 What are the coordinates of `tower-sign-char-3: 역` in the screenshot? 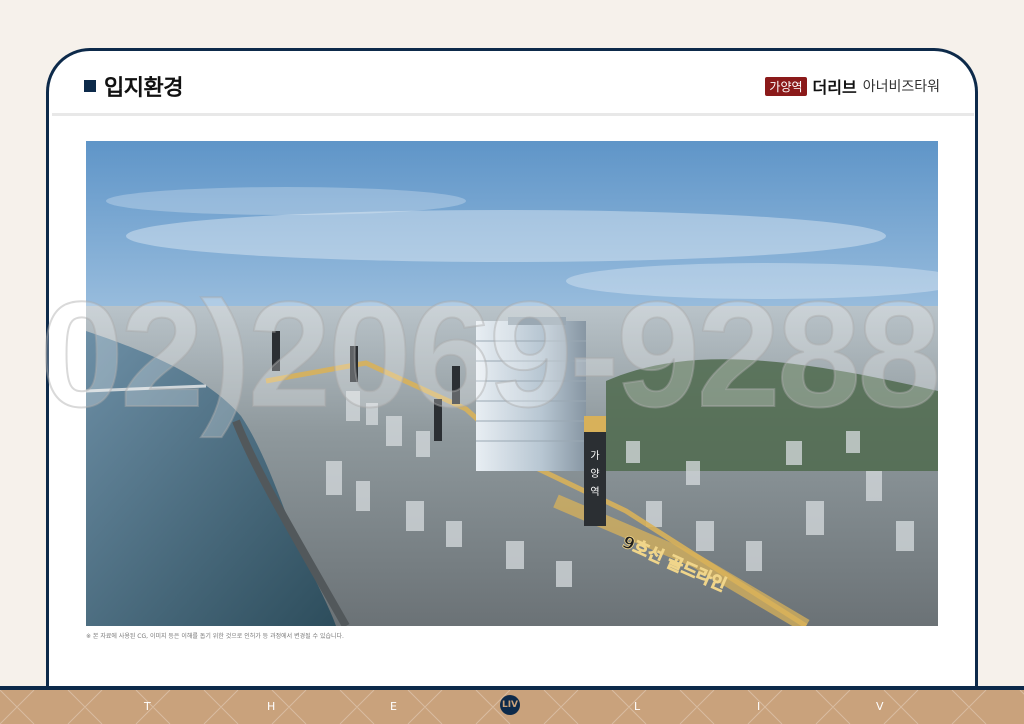 It's located at (594, 492).